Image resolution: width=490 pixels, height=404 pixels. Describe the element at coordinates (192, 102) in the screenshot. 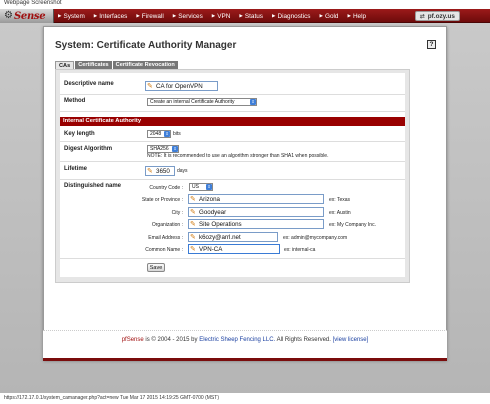

I see `method-value: Create an internal Certificate Authority` at that location.